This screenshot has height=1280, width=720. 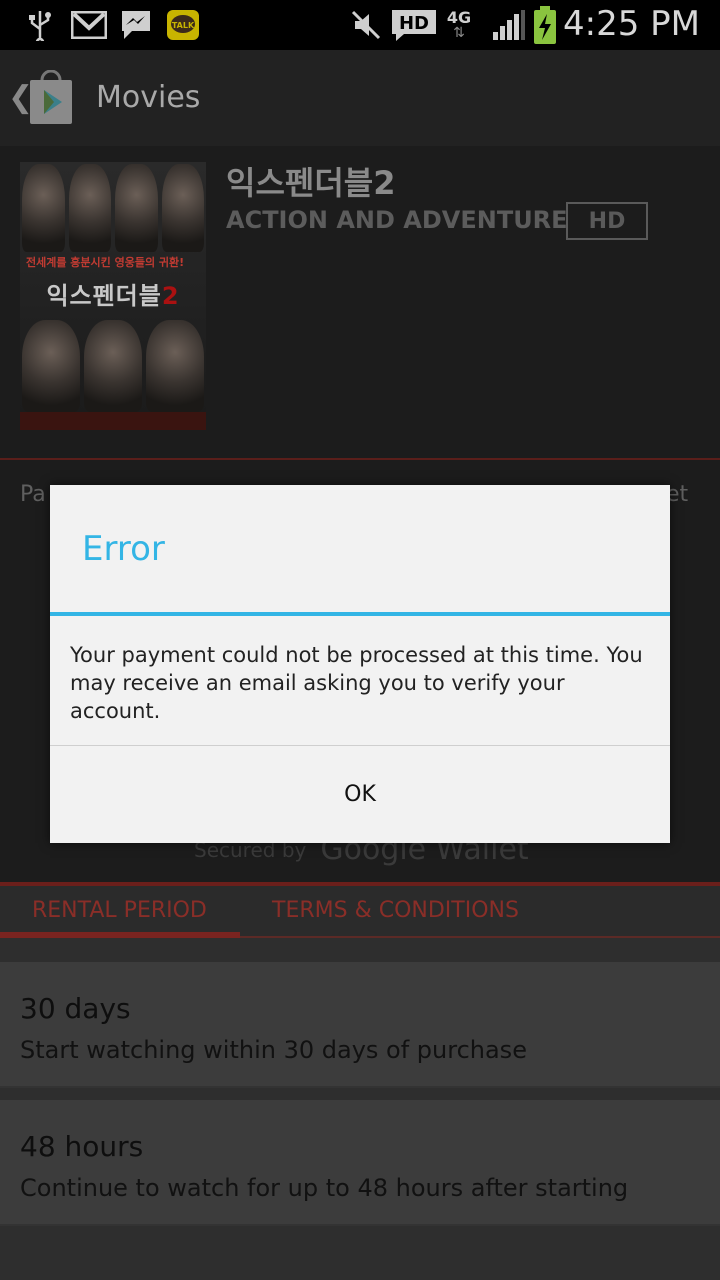 I want to click on hd-voice-label: HD, so click(x=414, y=23).